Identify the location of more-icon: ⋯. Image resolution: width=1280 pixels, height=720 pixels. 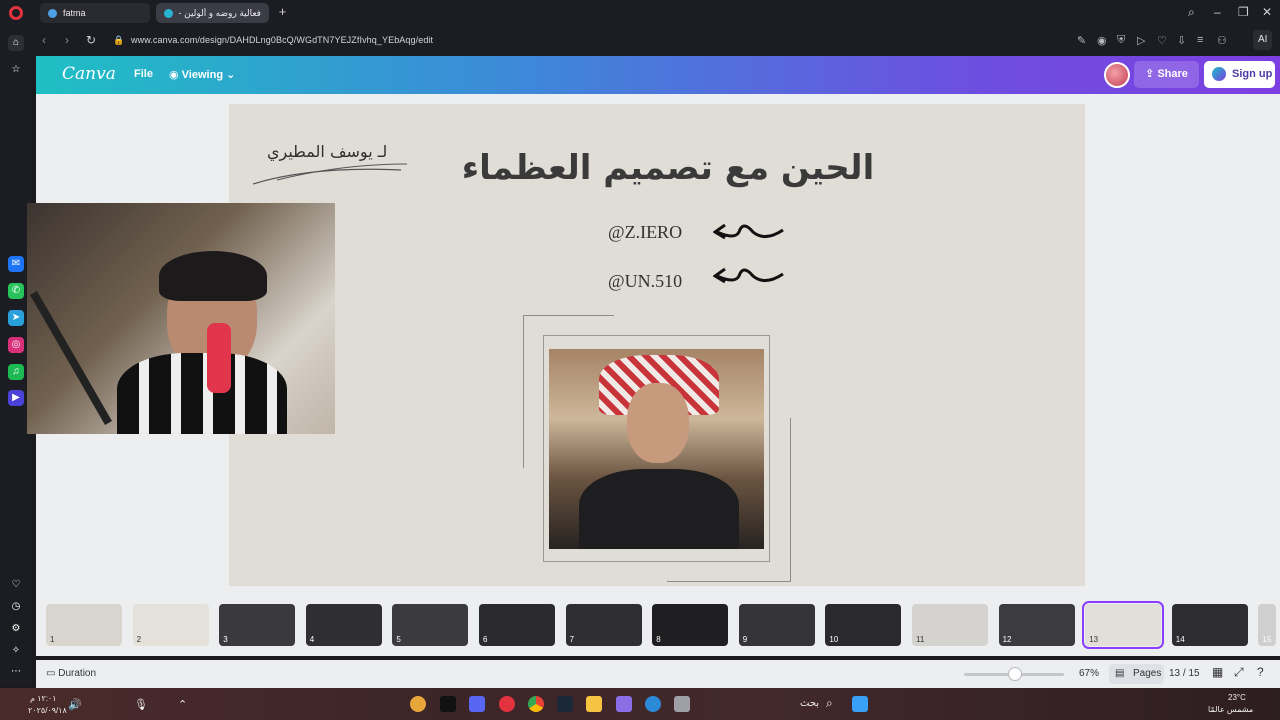
(16, 672).